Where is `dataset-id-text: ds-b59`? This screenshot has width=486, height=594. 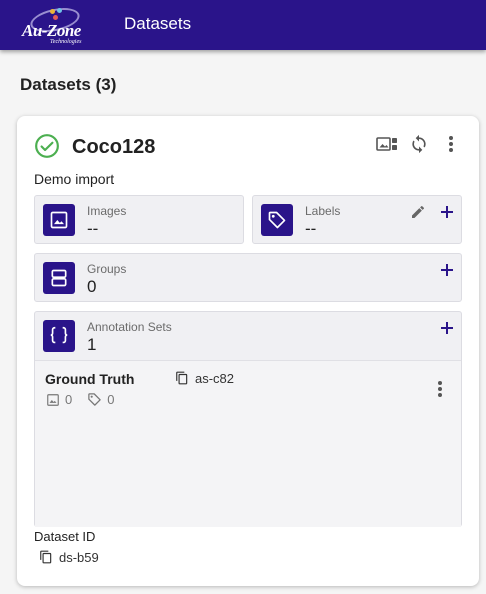 dataset-id-text: ds-b59 is located at coordinates (79, 557).